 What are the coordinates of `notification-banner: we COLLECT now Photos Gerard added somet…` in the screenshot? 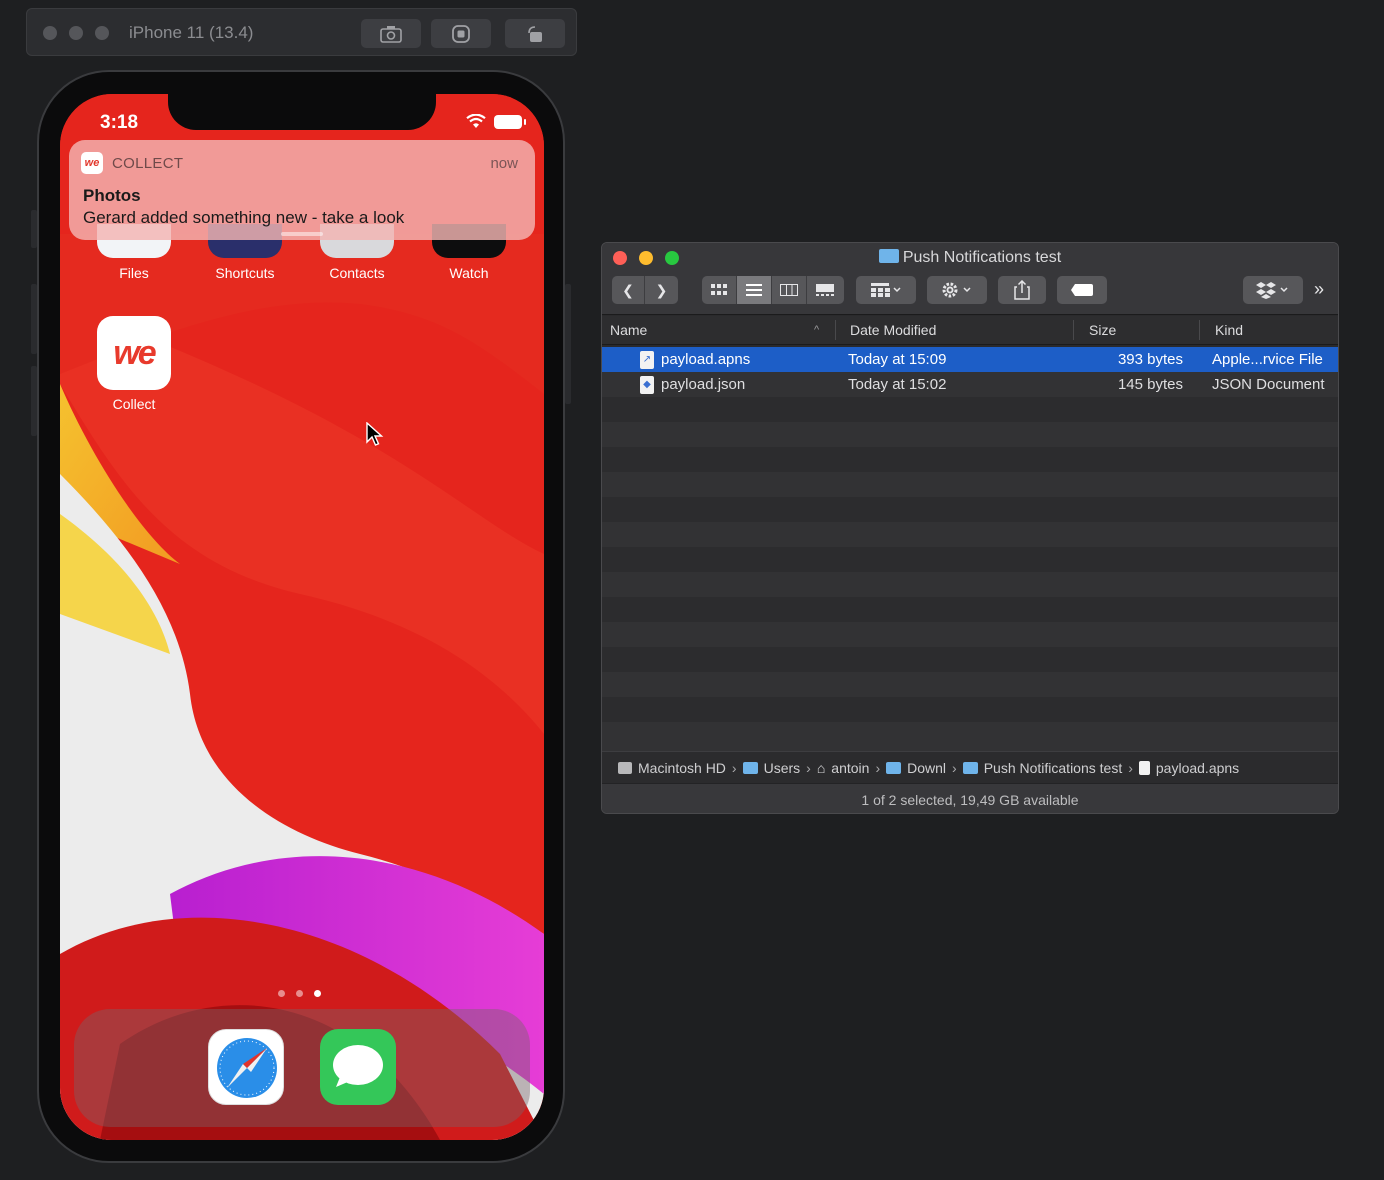 It's located at (302, 190).